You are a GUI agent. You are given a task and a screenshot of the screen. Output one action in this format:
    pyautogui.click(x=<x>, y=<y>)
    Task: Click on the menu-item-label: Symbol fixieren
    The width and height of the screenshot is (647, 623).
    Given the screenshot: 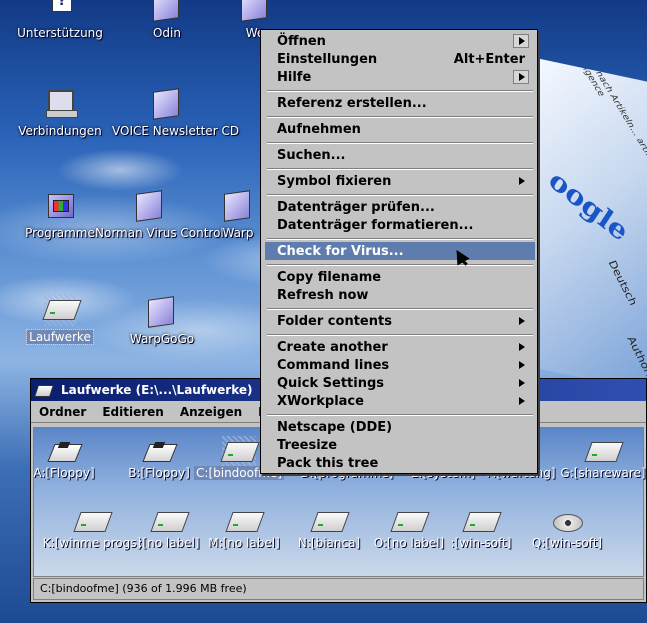 What is the action you would take?
    pyautogui.click(x=334, y=181)
    